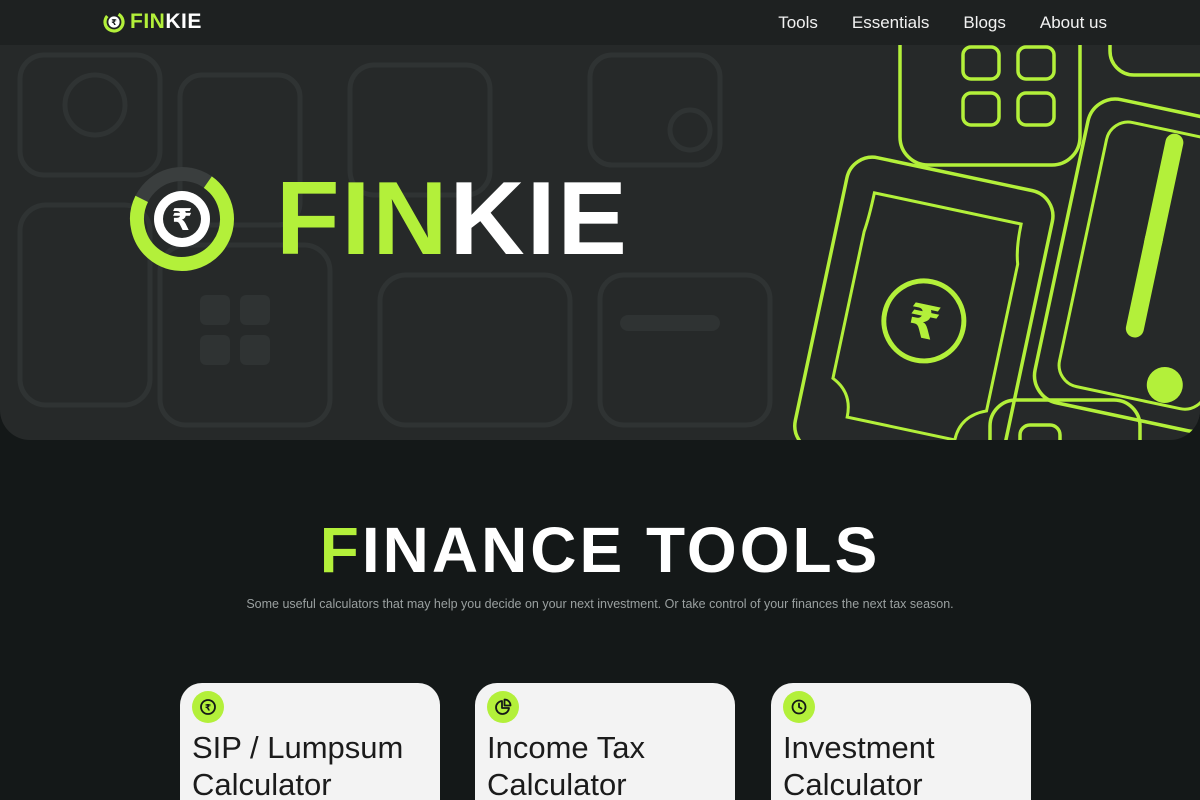 The width and height of the screenshot is (1200, 800). I want to click on section-title-rest: INANCE TOOLS, so click(621, 550).